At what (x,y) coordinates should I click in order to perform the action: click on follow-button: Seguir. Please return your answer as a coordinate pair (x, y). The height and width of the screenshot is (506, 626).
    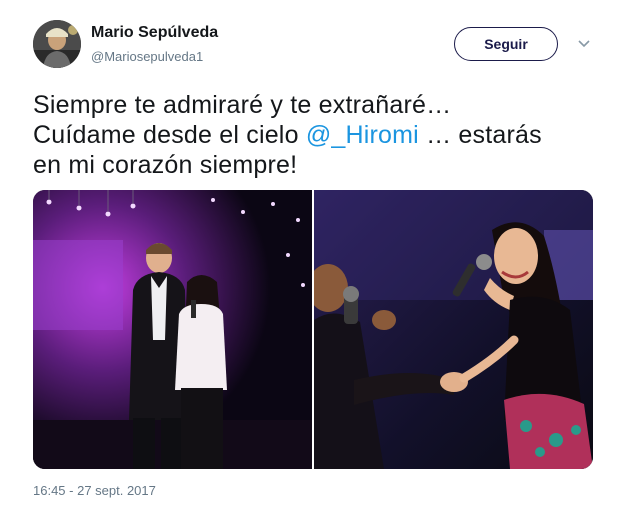
    Looking at the image, I should click on (506, 44).